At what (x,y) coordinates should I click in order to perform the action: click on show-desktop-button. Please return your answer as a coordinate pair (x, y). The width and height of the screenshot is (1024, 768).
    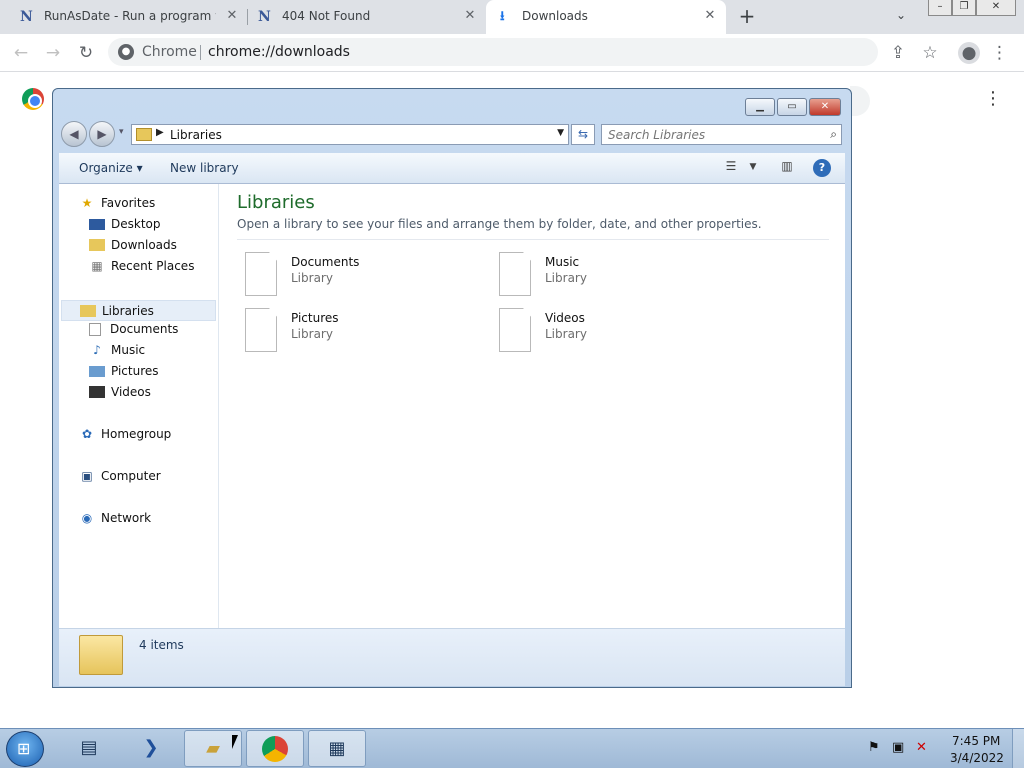
    Looking at the image, I should click on (1018, 748).